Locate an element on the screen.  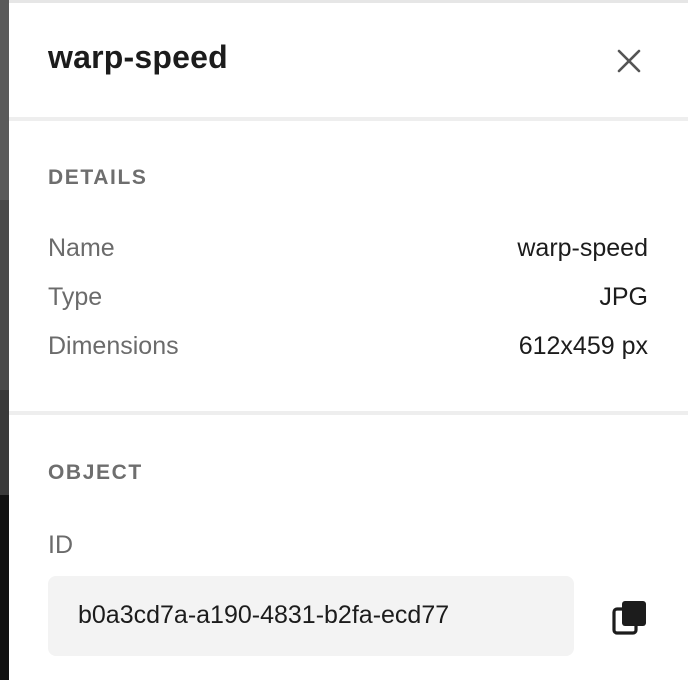
details-section-title: DETAILS is located at coordinates (98, 177).